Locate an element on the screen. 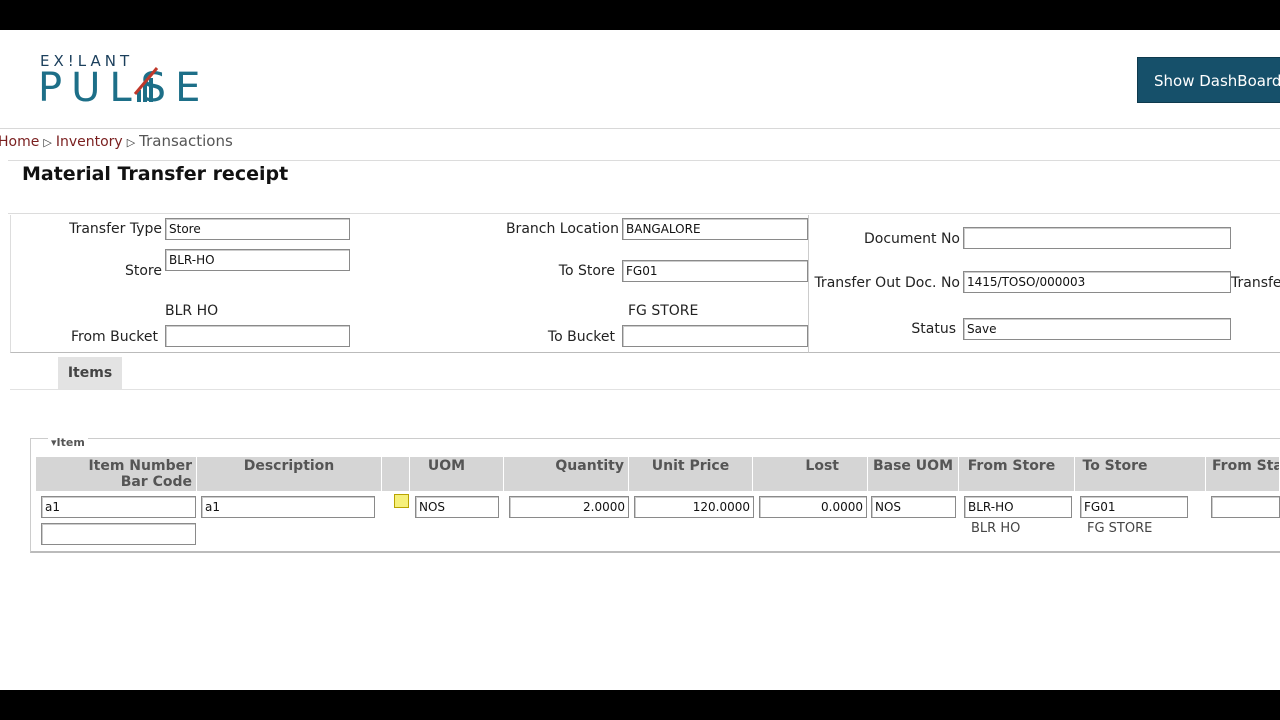 This screenshot has width=1280, height=720. exilant-pulse-logo: EX!LANT PULSE is located at coordinates (143, 81).